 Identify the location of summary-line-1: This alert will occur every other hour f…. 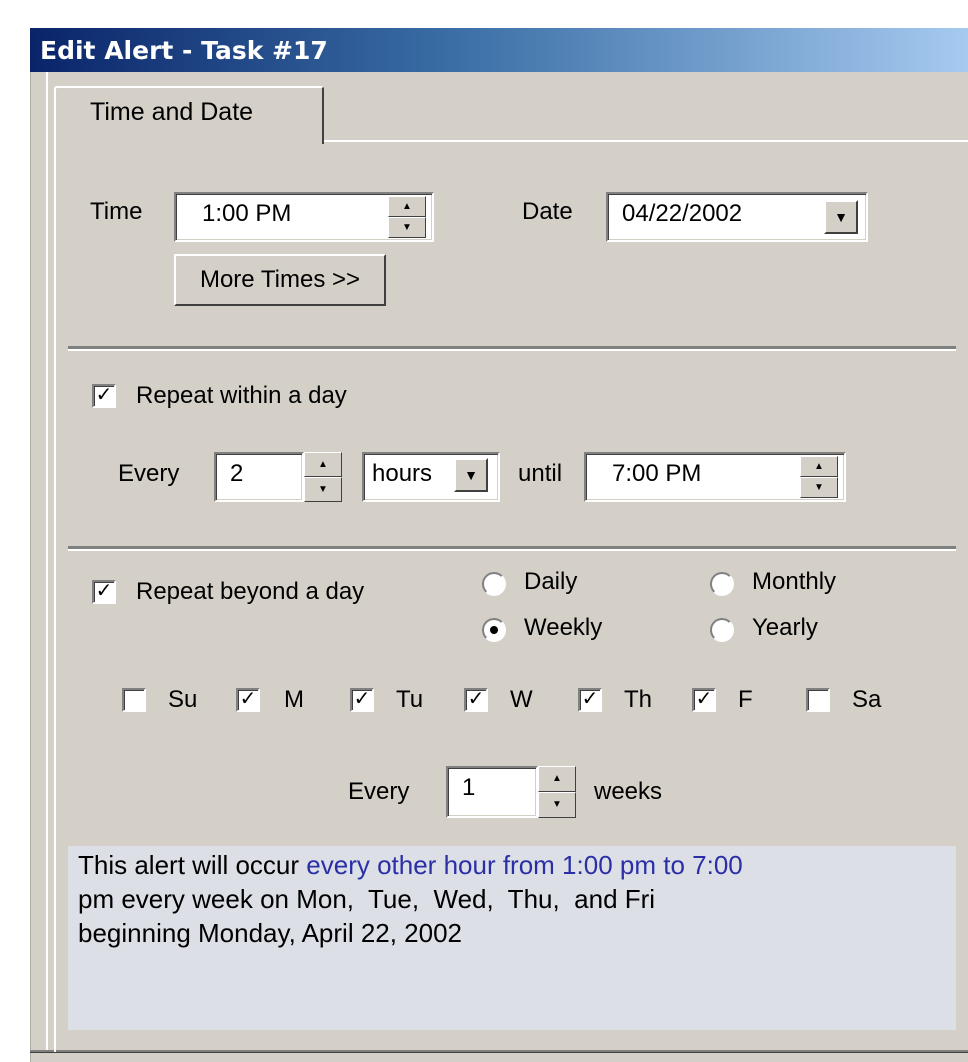
(517, 865).